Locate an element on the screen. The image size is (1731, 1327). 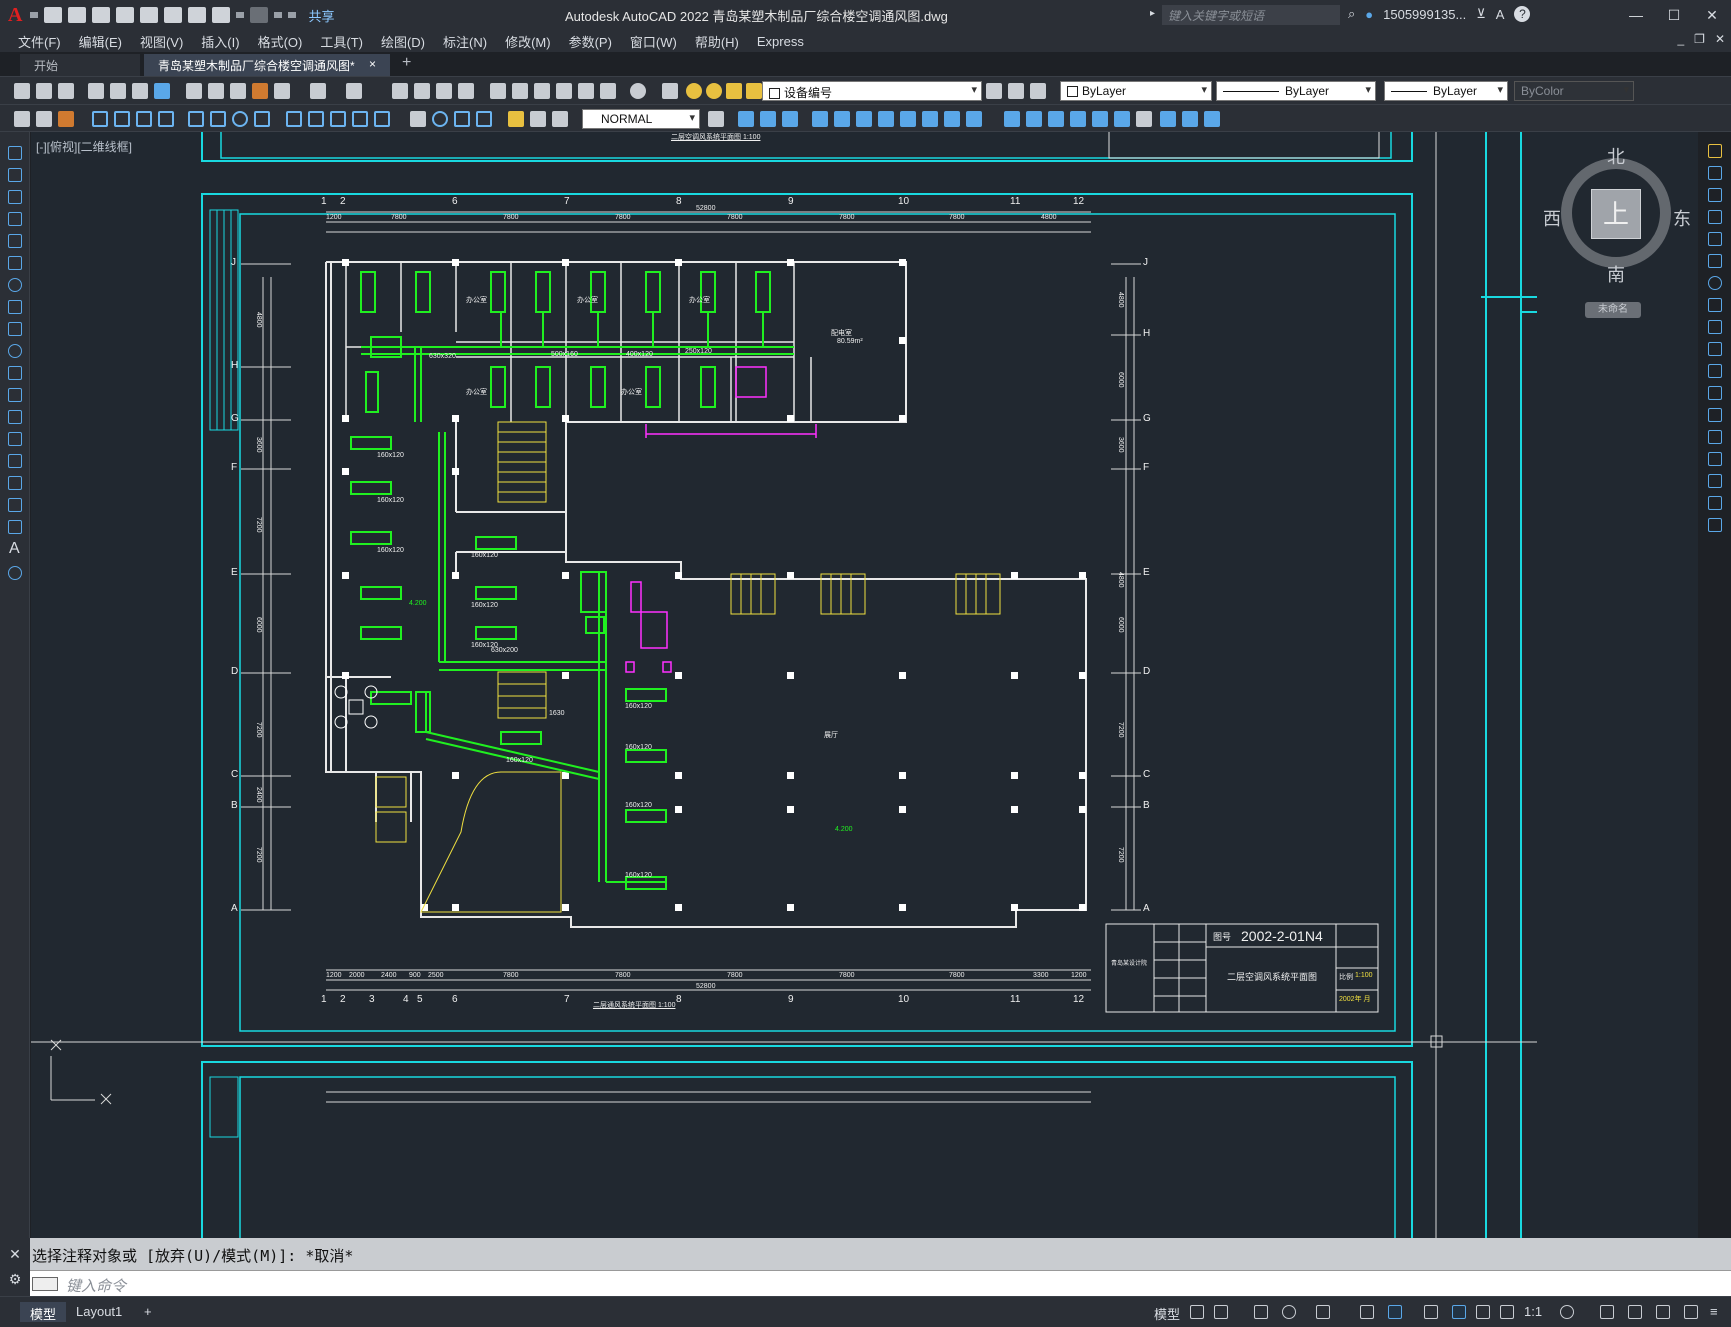
ordinate-dim-icon is located at coordinates (166, 119).